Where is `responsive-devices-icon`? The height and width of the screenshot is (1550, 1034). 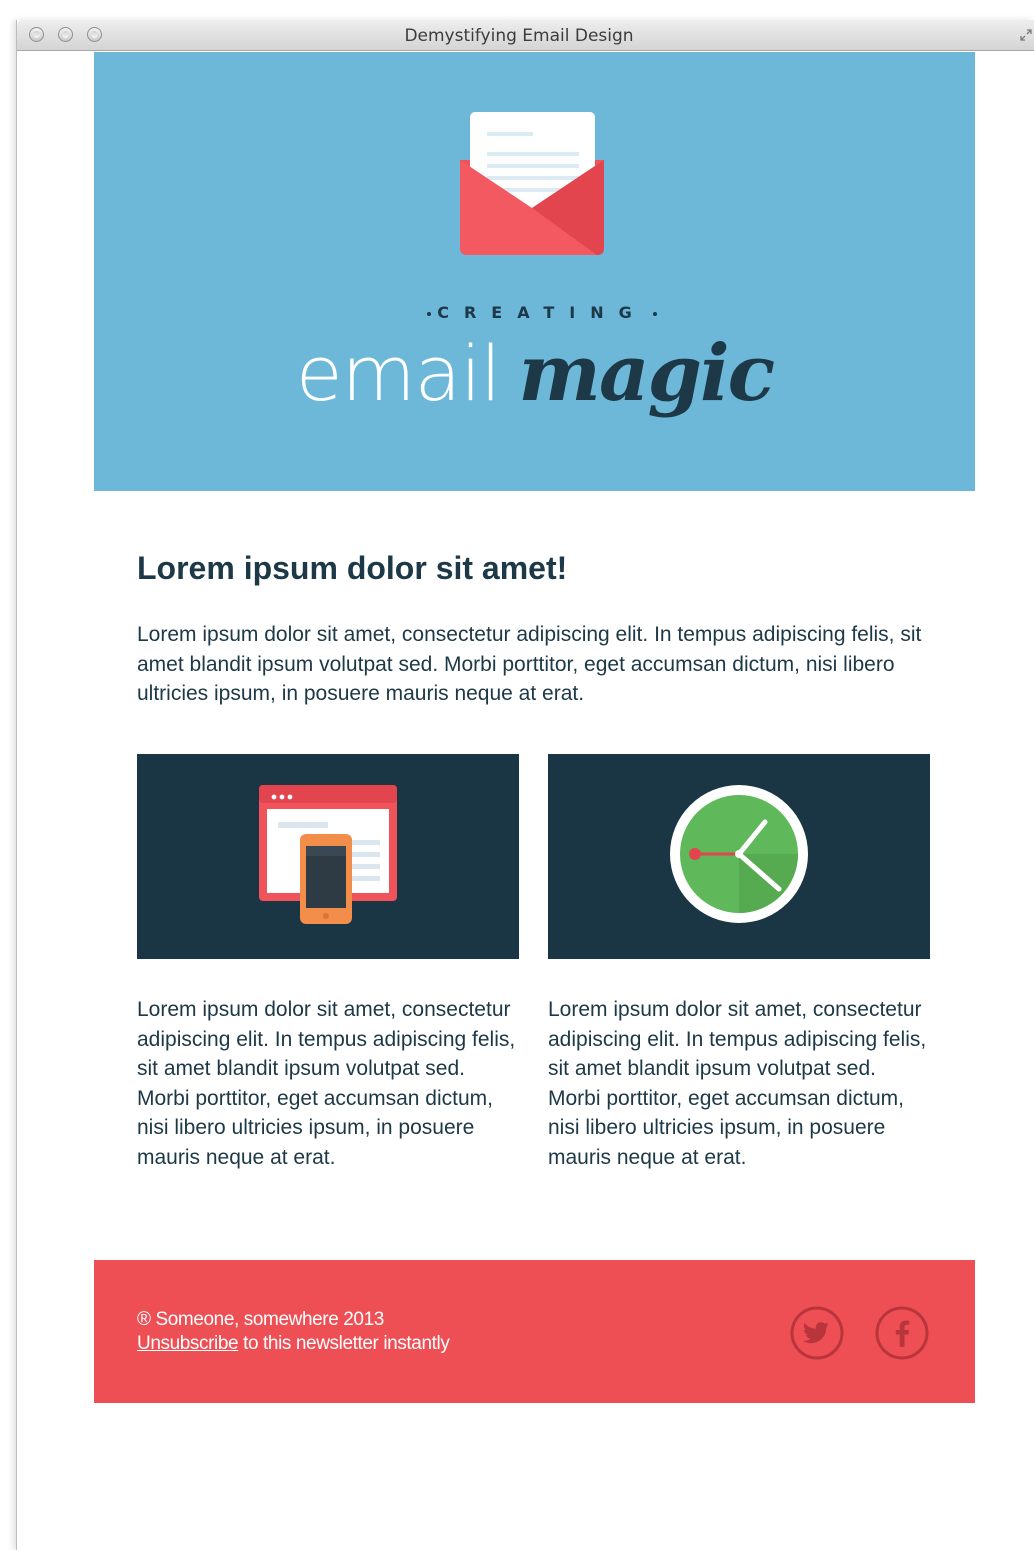
responsive-devices-icon is located at coordinates (328, 854).